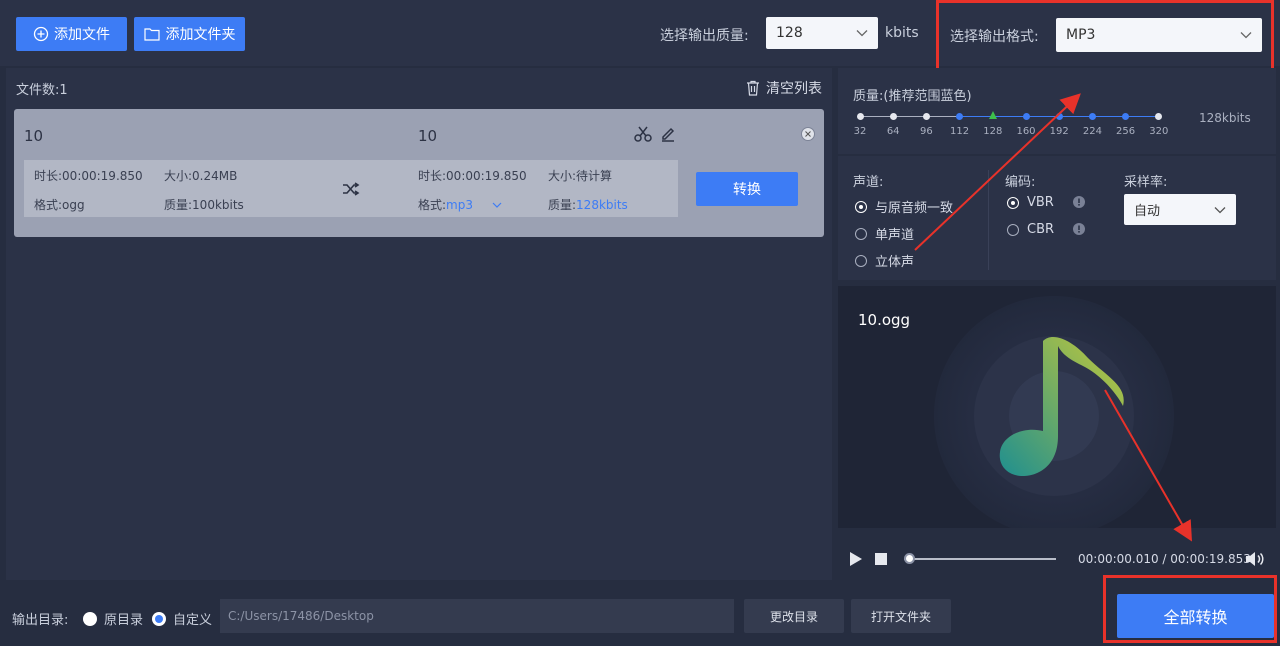 Image resolution: width=1280 pixels, height=646 pixels. Describe the element at coordinates (860, 131) in the screenshot. I see `slider-tick-label: 32` at that location.